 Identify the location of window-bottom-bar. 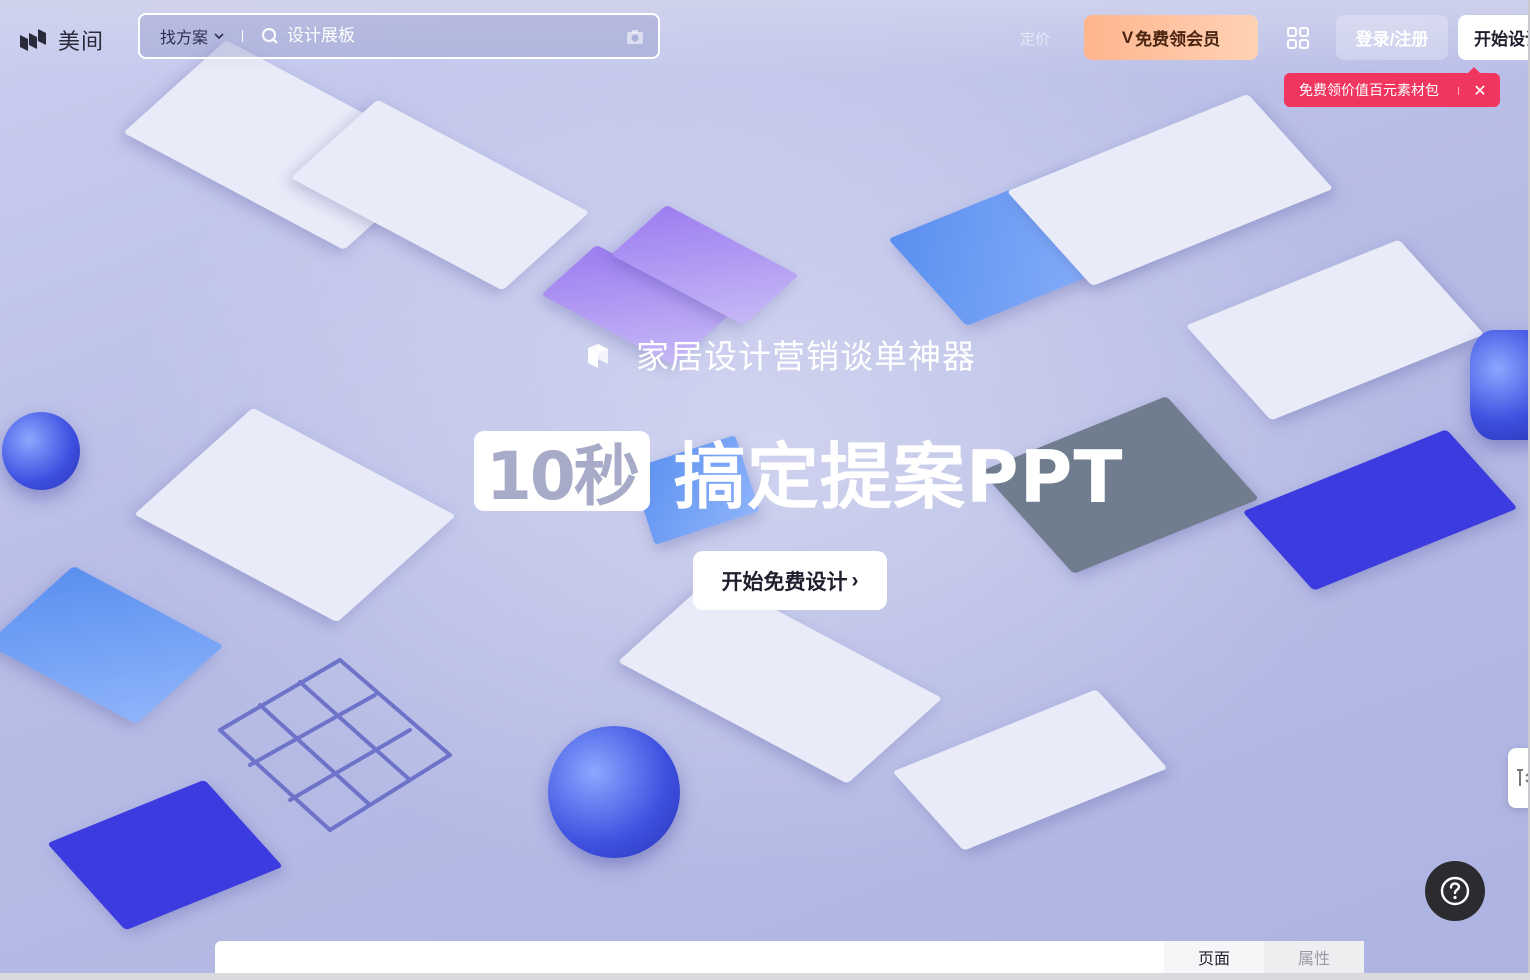
(765, 976).